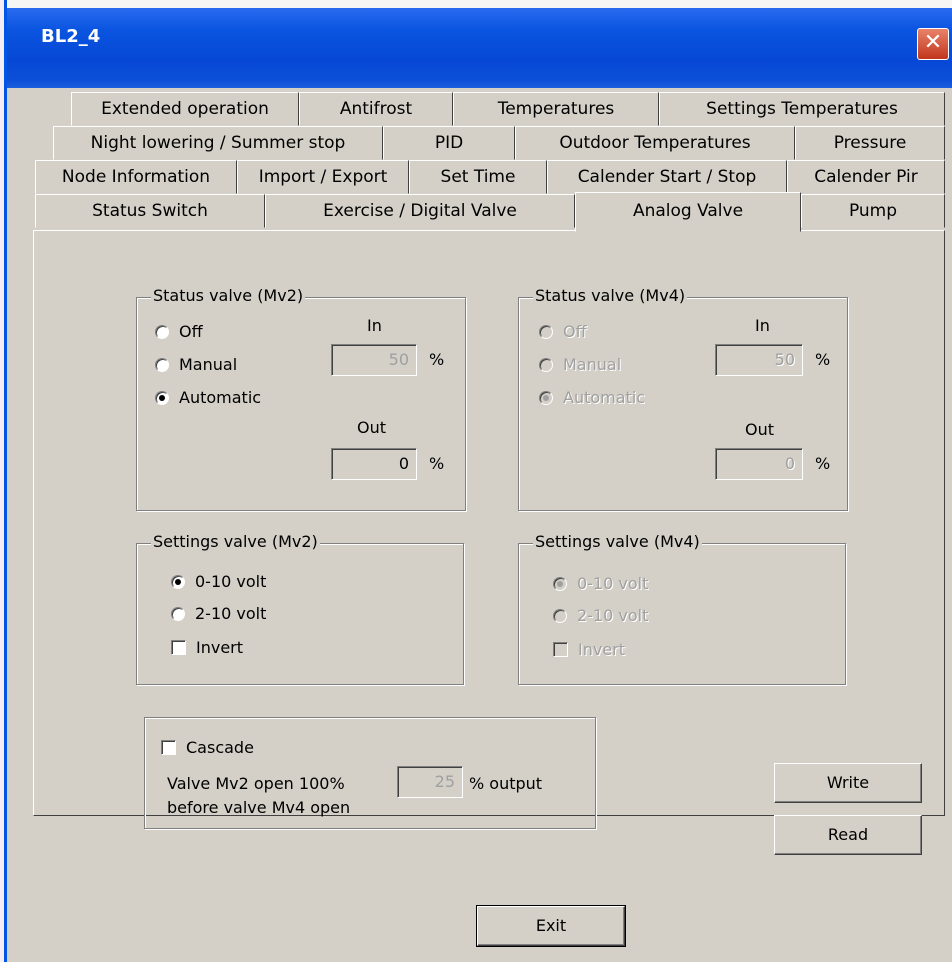  Describe the element at coordinates (478, 177) in the screenshot. I see `tab-set-time: Set Time` at that location.